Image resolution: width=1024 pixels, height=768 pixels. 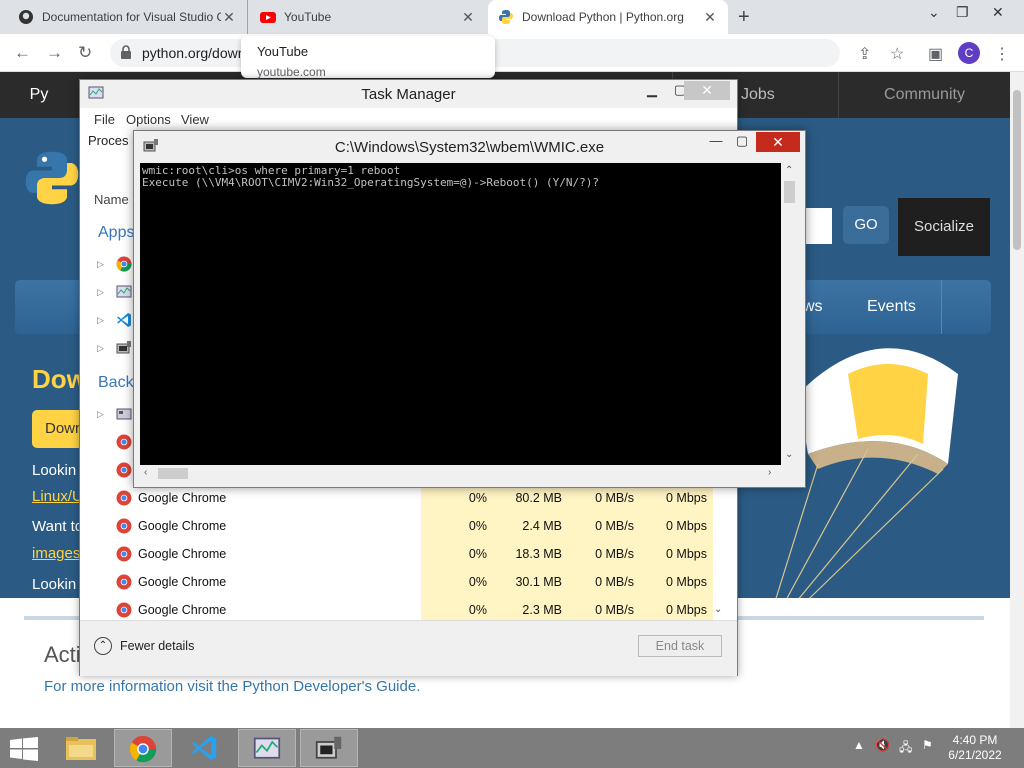 What do you see at coordinates (145, 472) in the screenshot?
I see `scroll-left-arrow-icon: ‹` at bounding box center [145, 472].